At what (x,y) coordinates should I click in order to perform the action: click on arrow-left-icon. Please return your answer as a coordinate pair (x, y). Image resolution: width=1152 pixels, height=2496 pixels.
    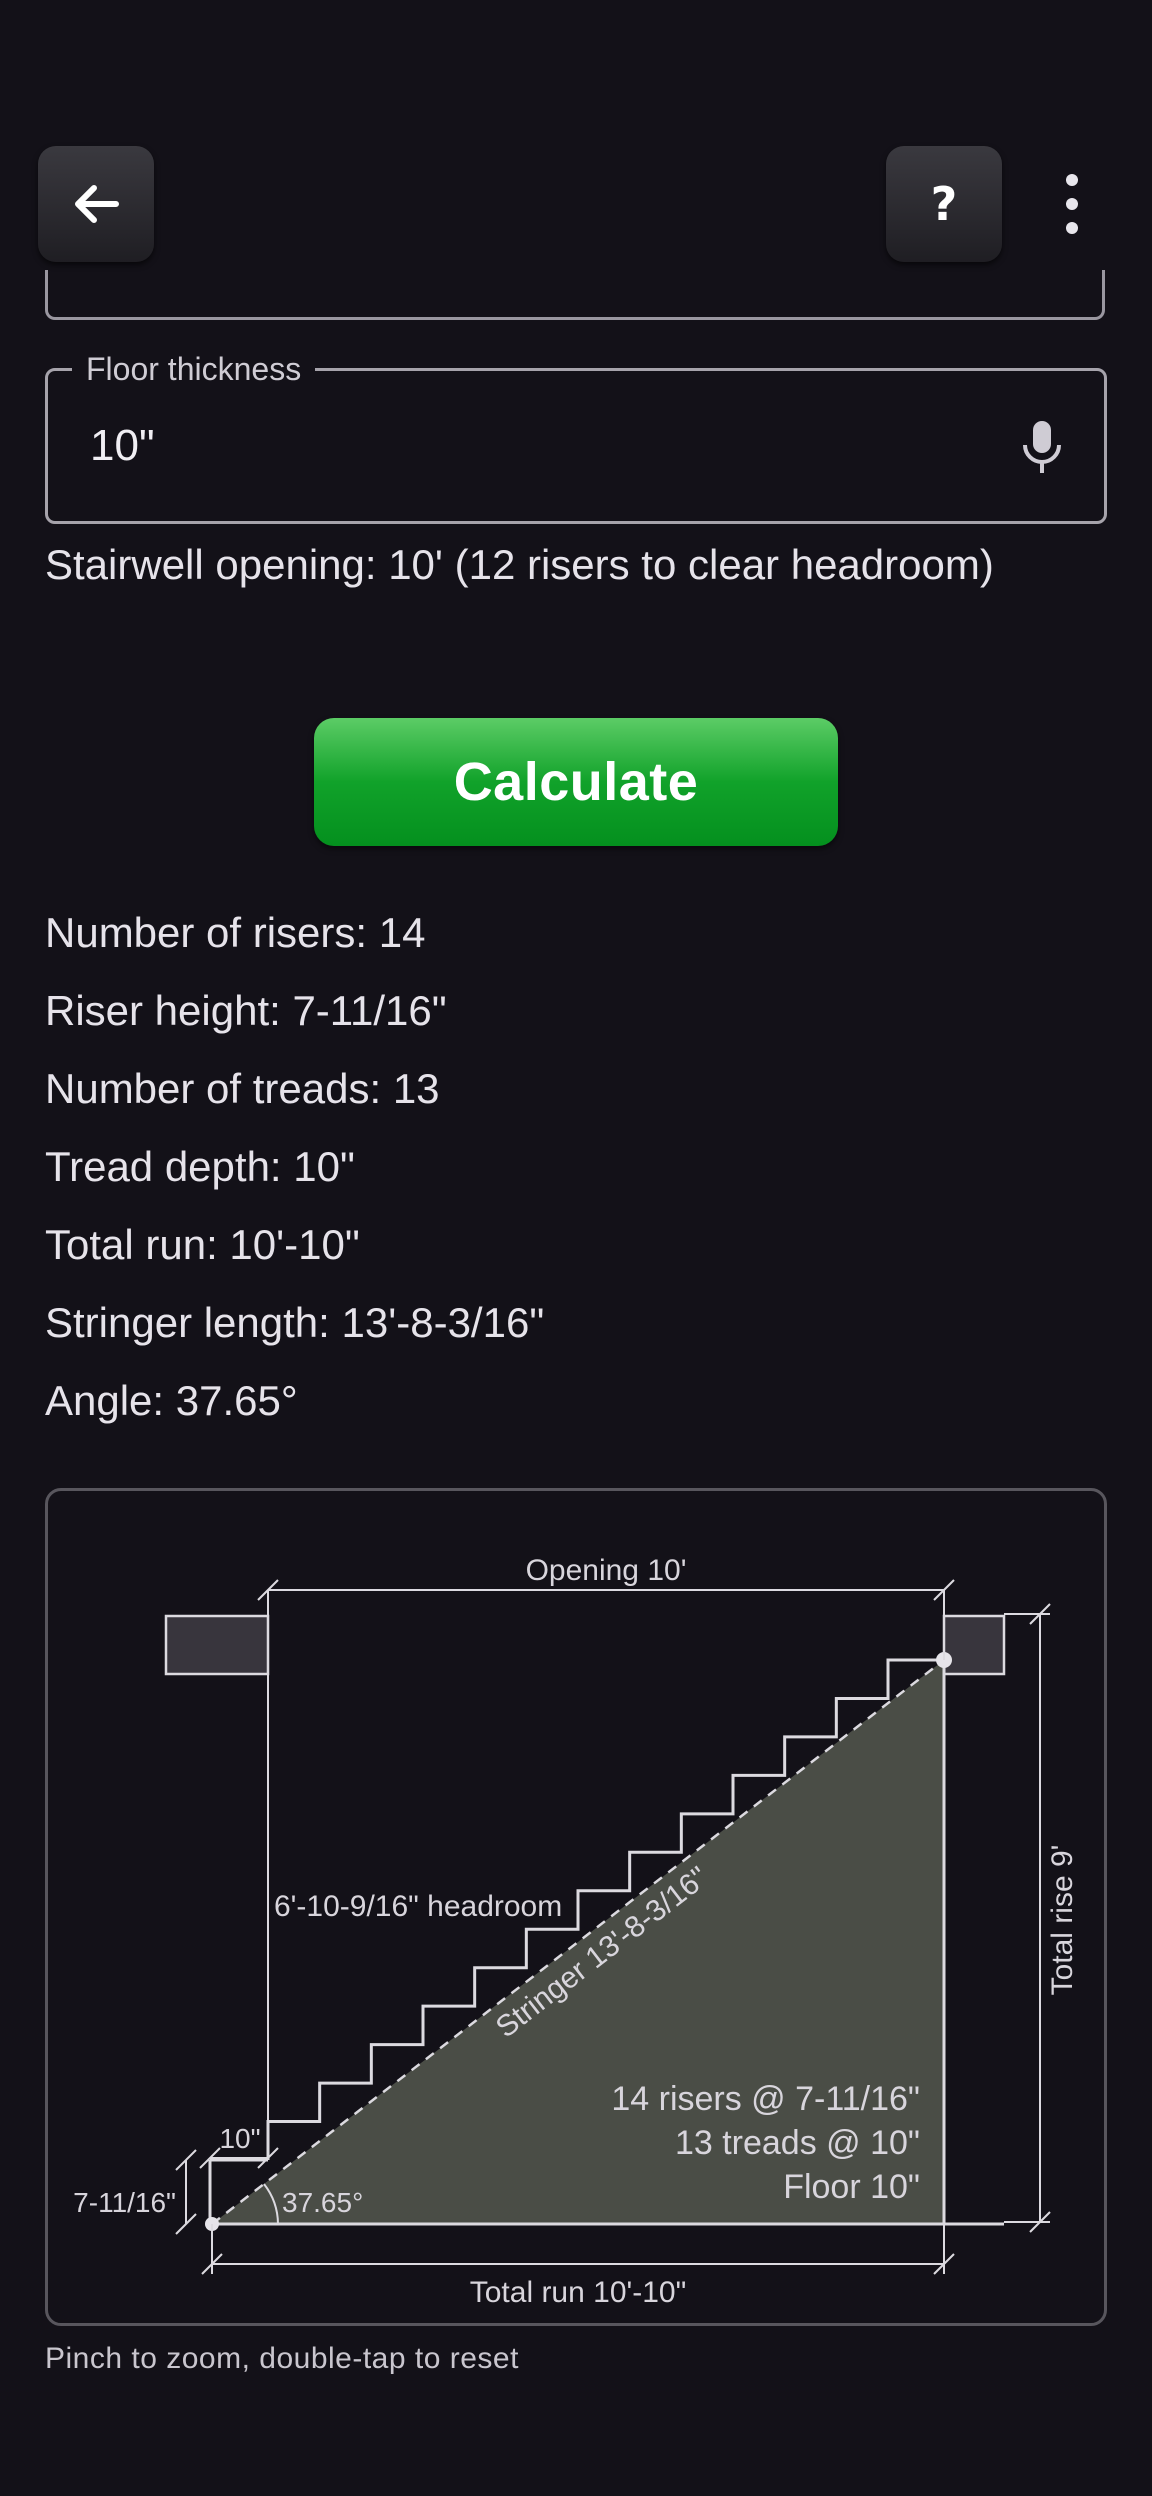
    Looking at the image, I should click on (97, 204).